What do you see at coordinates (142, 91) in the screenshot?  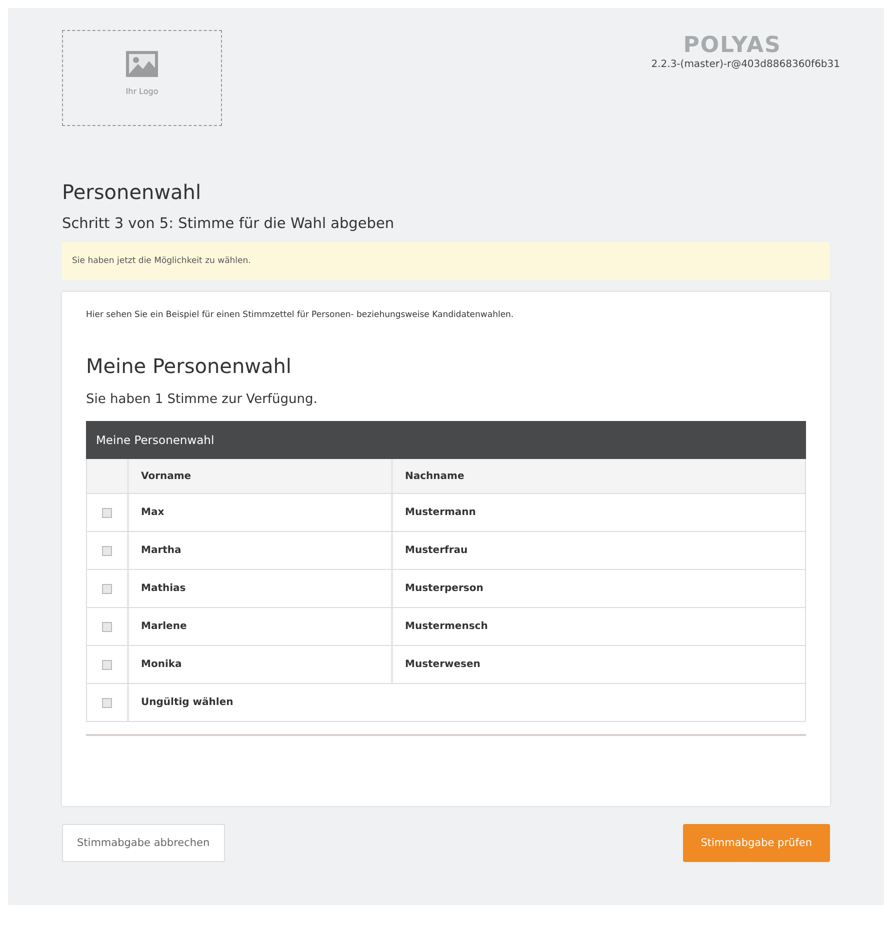 I see `logo-label: Ihr Logo` at bounding box center [142, 91].